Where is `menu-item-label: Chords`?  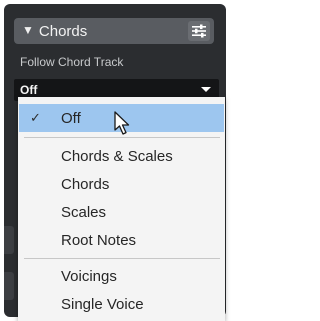 menu-item-label: Chords is located at coordinates (85, 184).